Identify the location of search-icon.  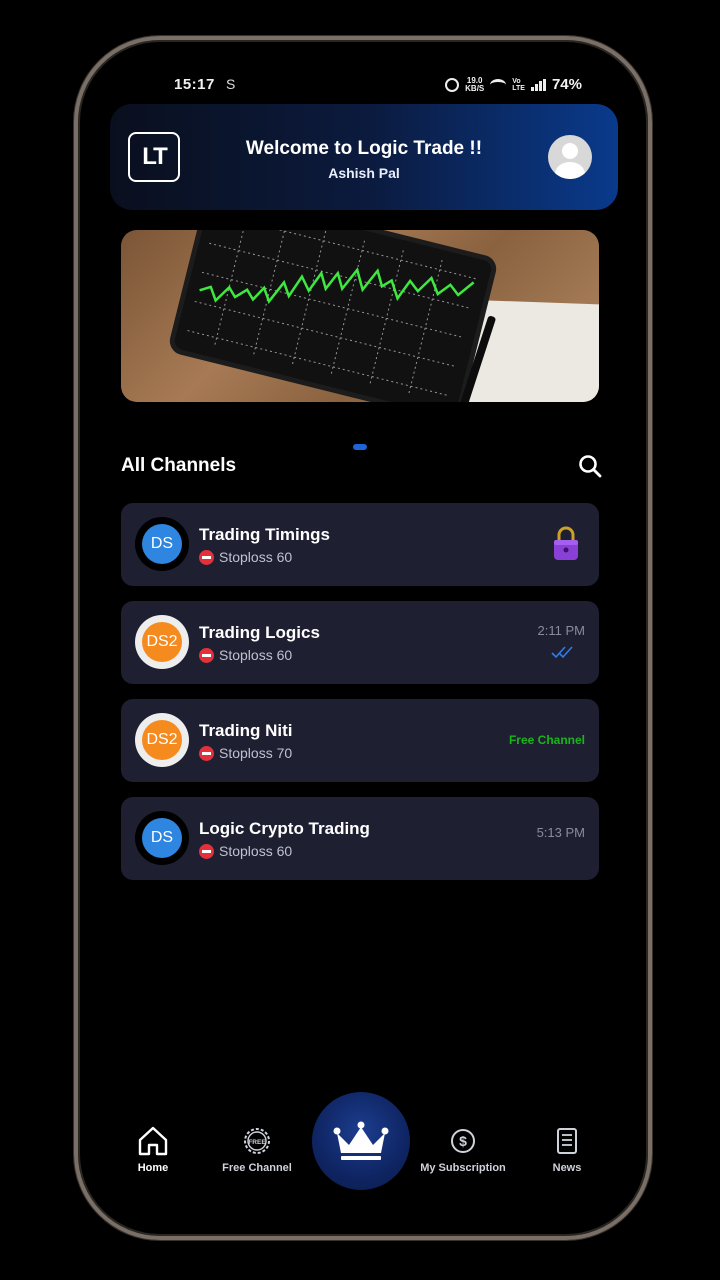
(590, 466).